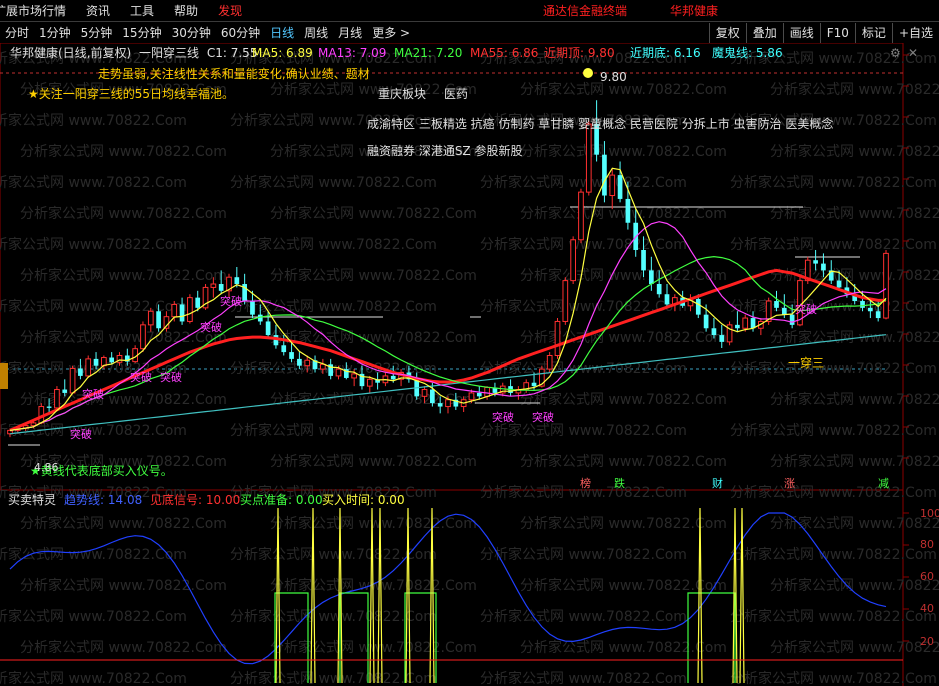 The height and width of the screenshot is (686, 939). What do you see at coordinates (81, 434) in the screenshot?
I see `signal-breakout-1: 突破` at bounding box center [81, 434].